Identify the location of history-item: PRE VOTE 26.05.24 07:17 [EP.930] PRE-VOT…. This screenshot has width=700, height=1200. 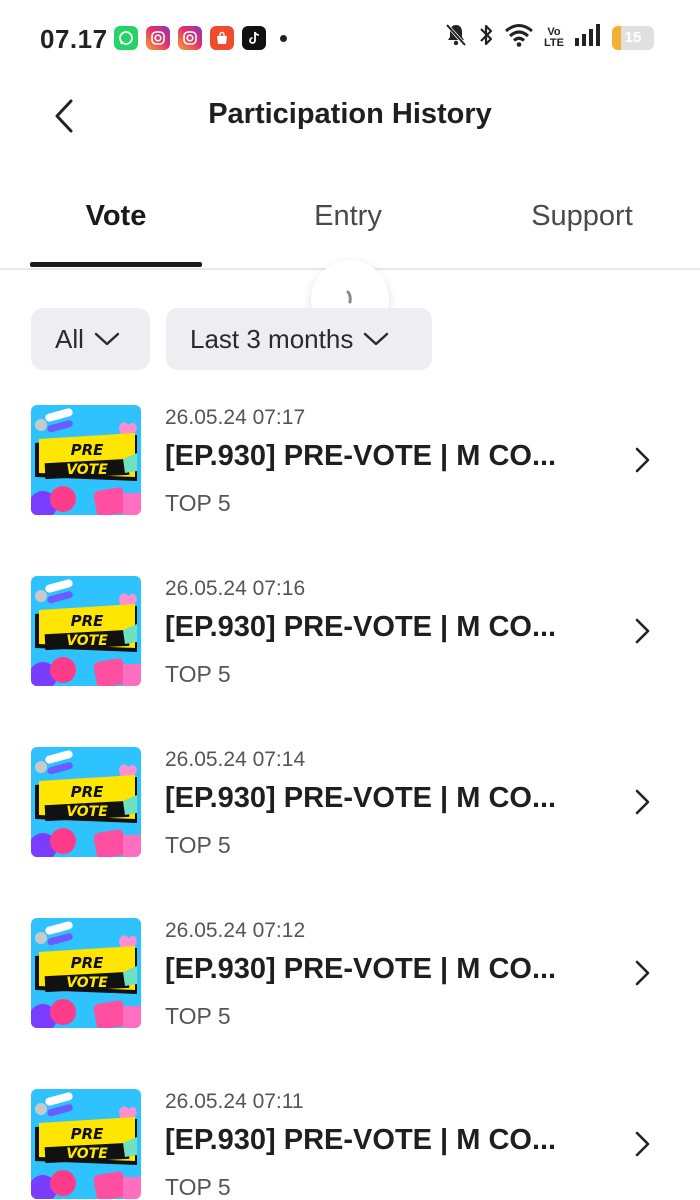
(350, 485).